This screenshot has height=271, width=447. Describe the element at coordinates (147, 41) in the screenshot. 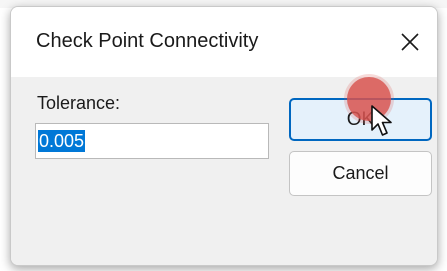

I see `dialog-title: Check Point Connectivity` at that location.